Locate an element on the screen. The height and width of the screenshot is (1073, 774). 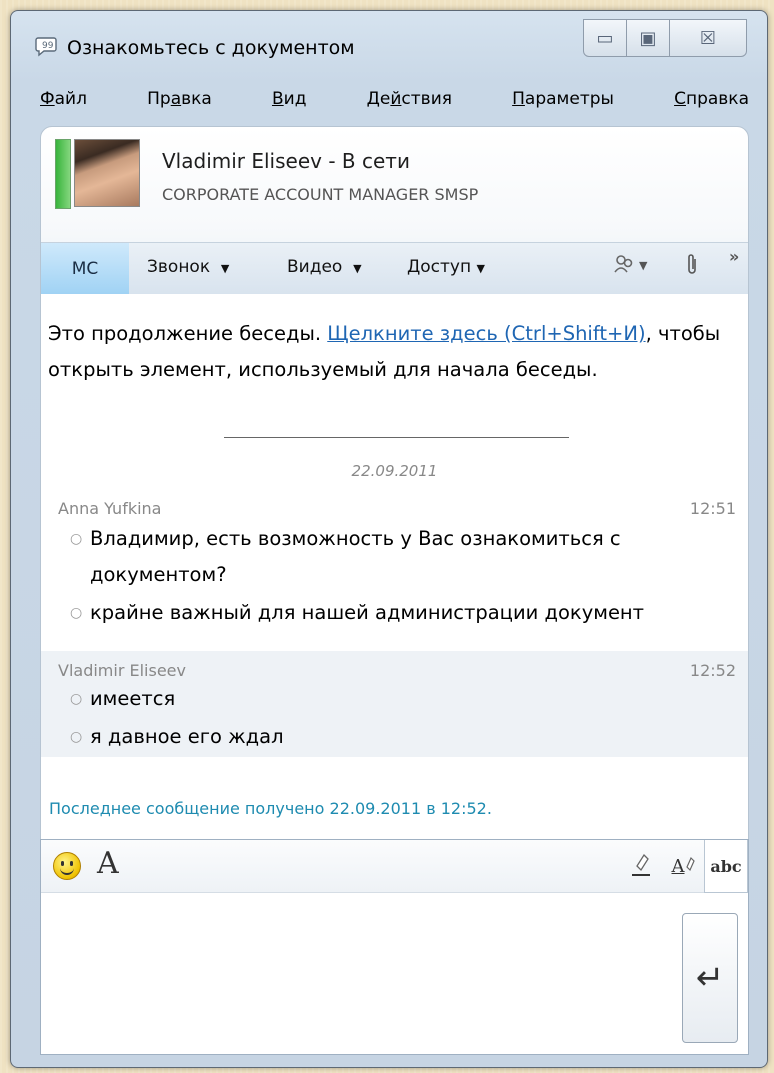
open-item-link: Щелкните здесь (Ctrl+Shift+И) is located at coordinates (486, 333).